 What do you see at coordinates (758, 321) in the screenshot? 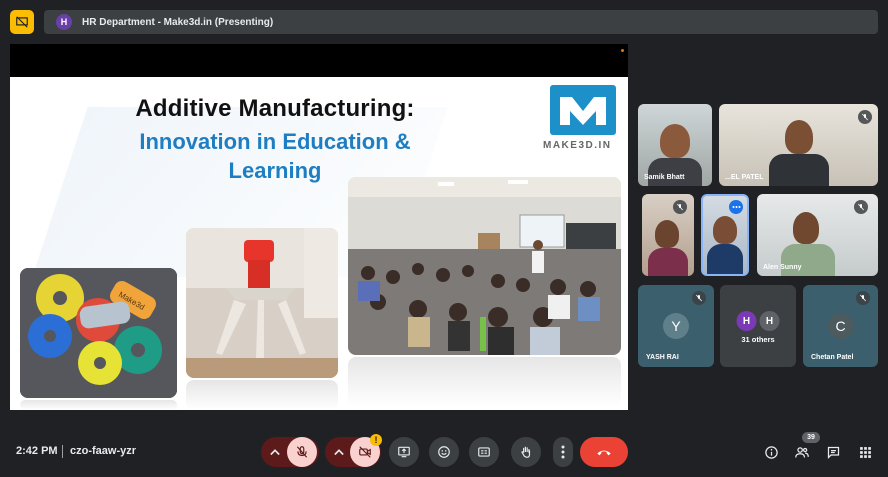
I see `others-avatars: H H` at bounding box center [758, 321].